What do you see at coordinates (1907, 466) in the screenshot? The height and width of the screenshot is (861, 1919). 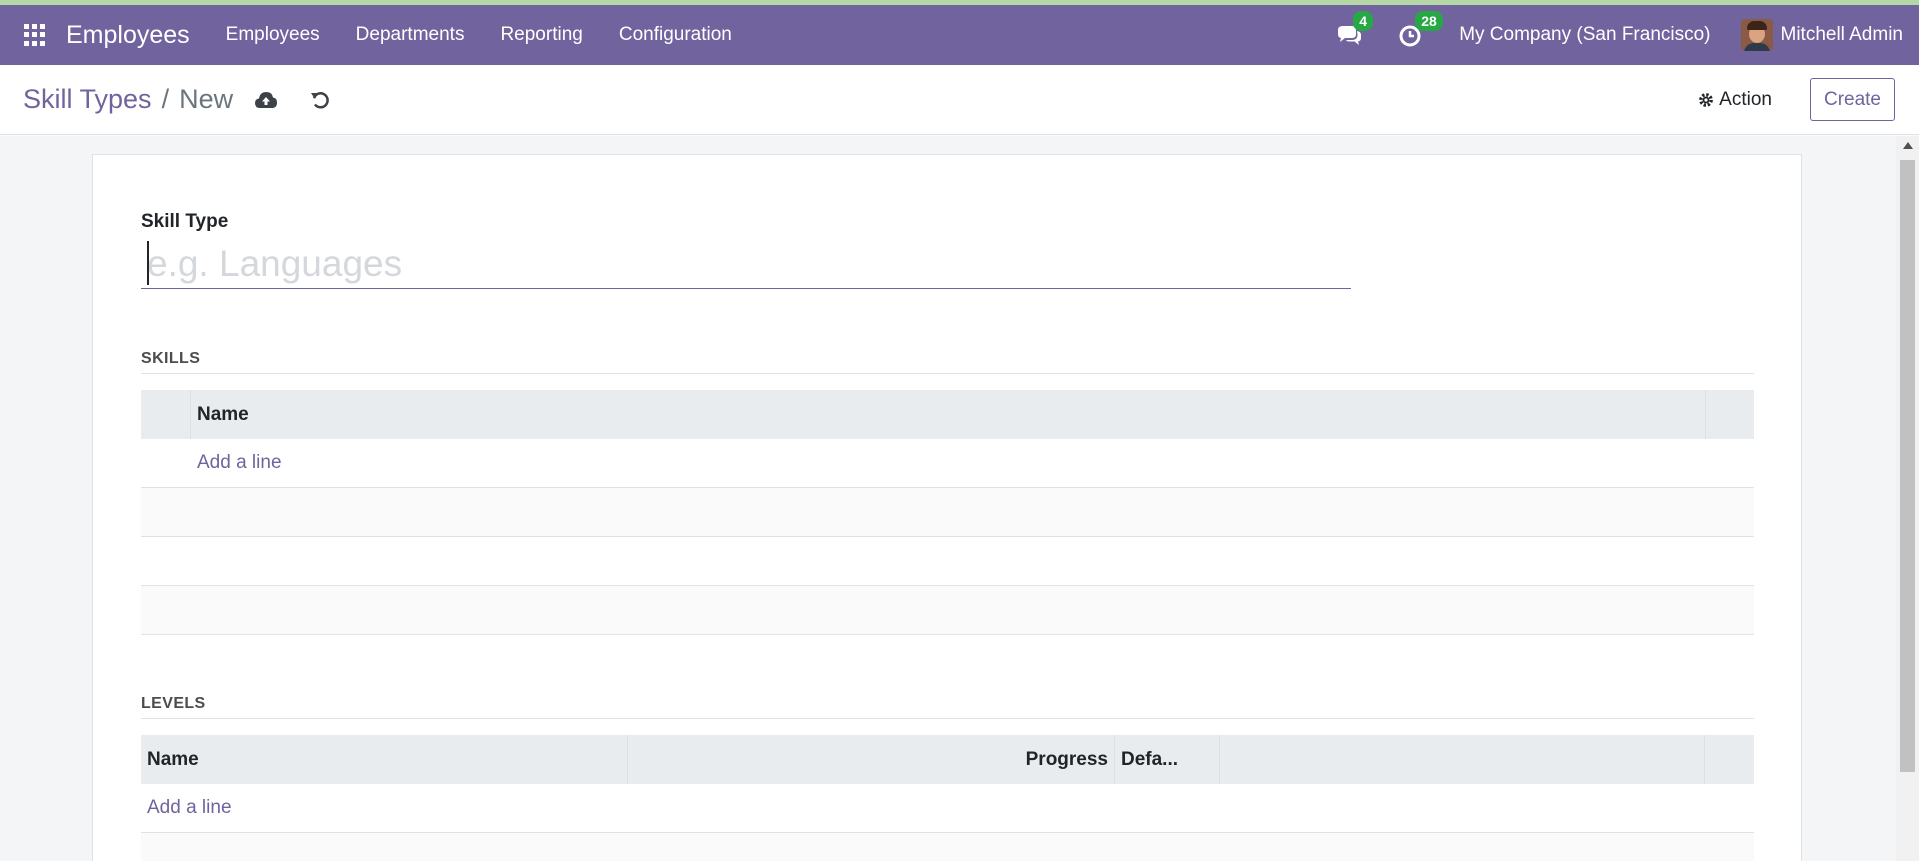 I see `scrollbar-thumb` at bounding box center [1907, 466].